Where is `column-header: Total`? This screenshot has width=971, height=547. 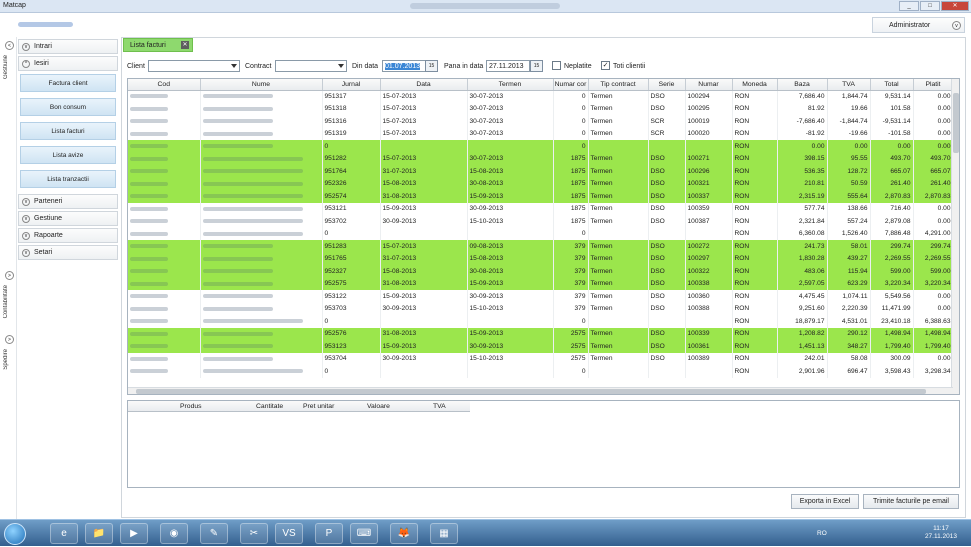 column-header: Total is located at coordinates (892, 85).